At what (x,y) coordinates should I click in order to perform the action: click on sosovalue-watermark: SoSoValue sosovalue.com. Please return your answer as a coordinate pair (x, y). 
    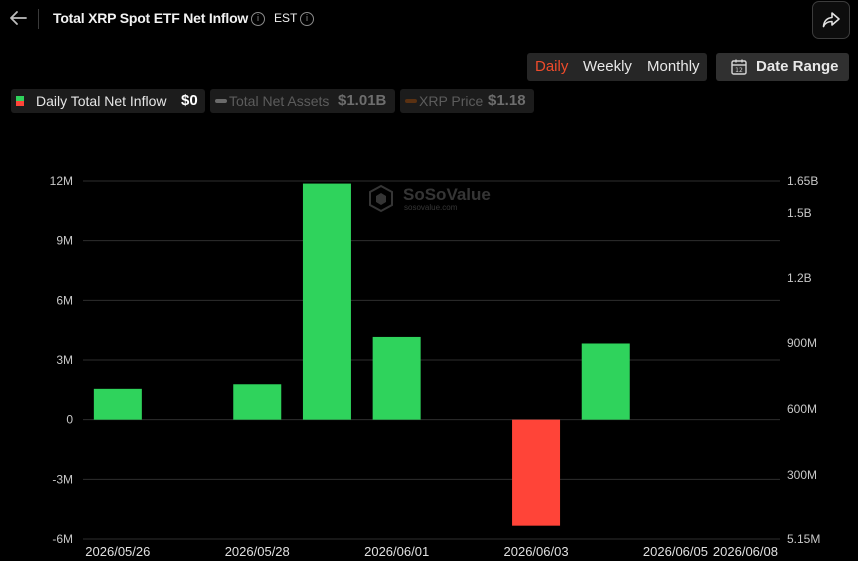
    Looking at the image, I should click on (430, 198).